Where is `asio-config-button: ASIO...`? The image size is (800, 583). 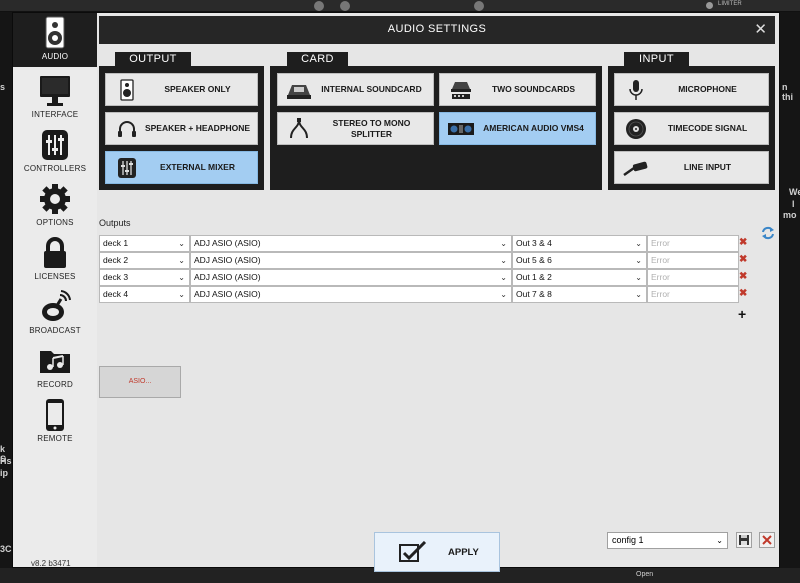
asio-config-button: ASIO... is located at coordinates (140, 382).